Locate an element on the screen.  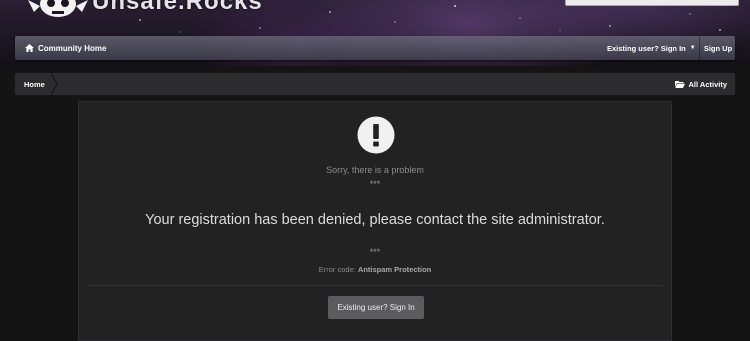
nav-home-label: Community Home is located at coordinates (72, 48).